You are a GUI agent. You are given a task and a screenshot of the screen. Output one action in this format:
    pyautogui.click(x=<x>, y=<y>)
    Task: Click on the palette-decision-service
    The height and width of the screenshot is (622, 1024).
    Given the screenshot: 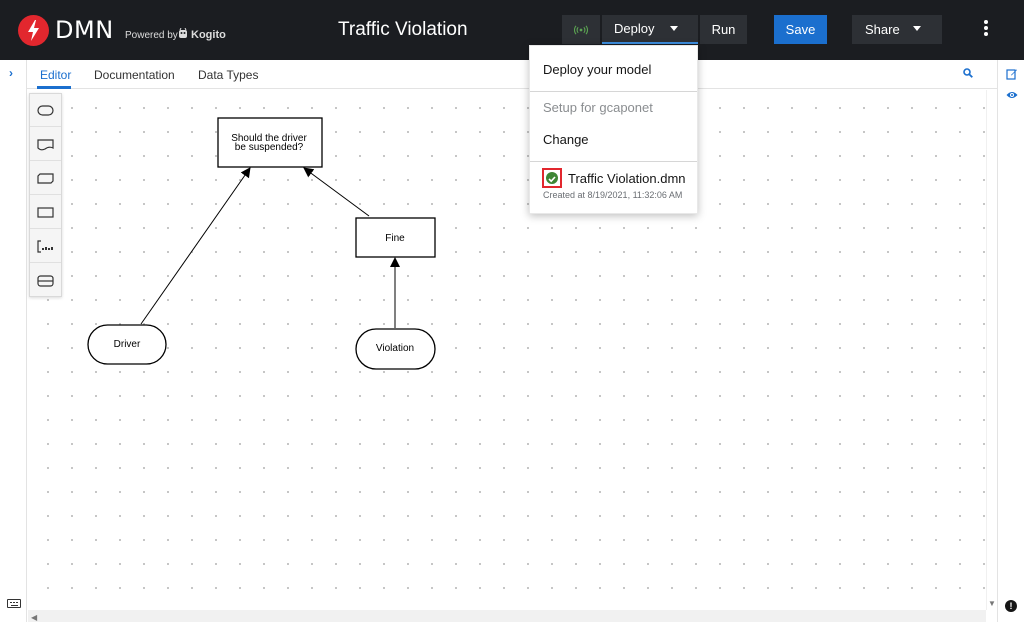 What is the action you would take?
    pyautogui.click(x=45, y=280)
    